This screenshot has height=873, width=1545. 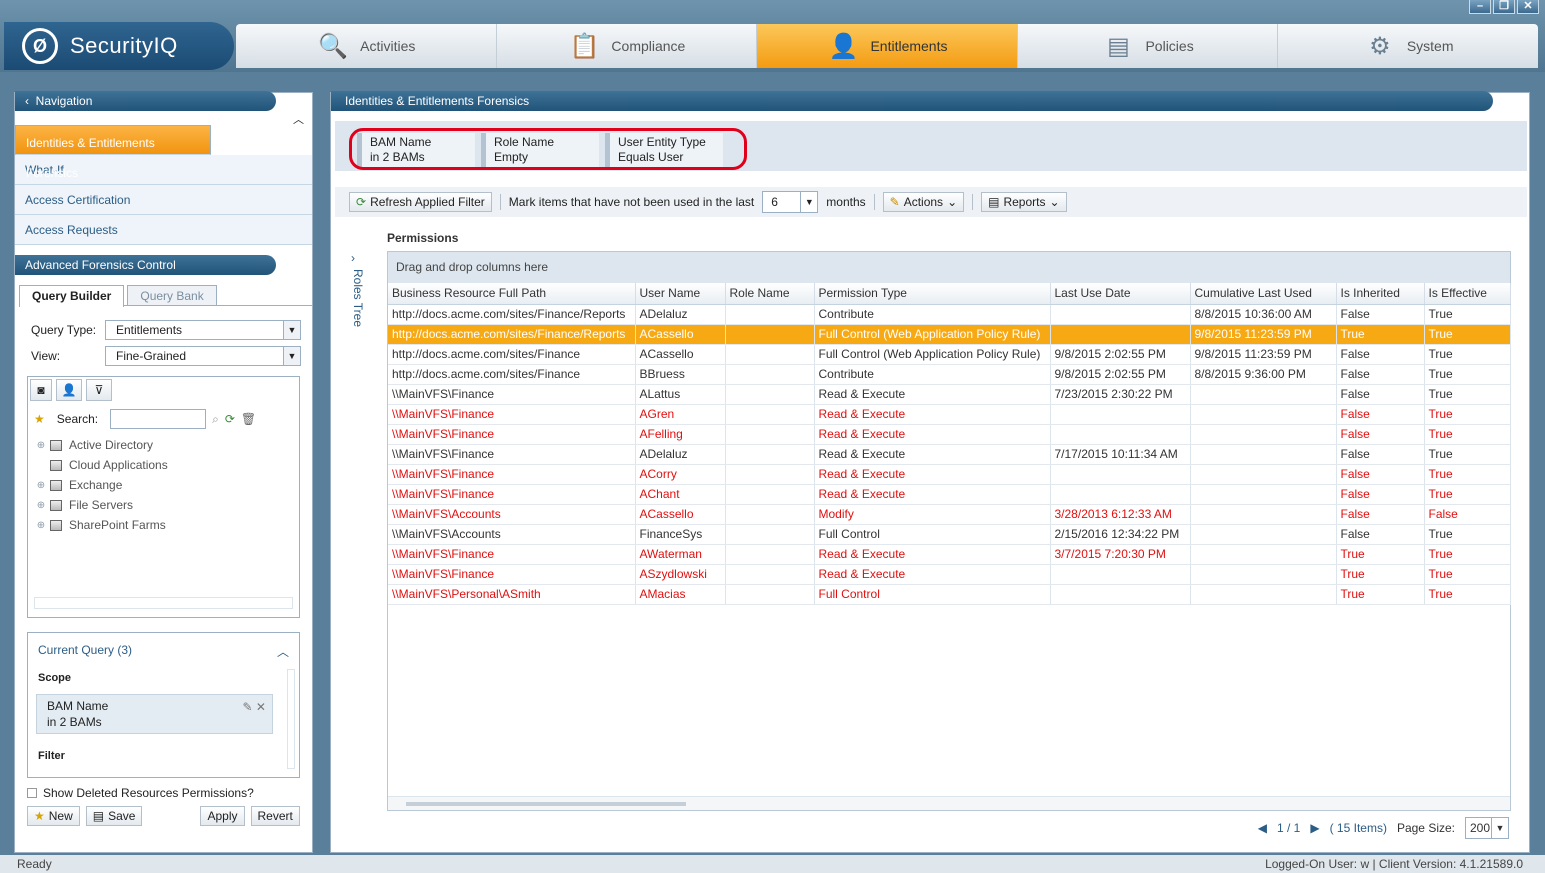 I want to click on next-page-icon: ▶, so click(x=1314, y=828).